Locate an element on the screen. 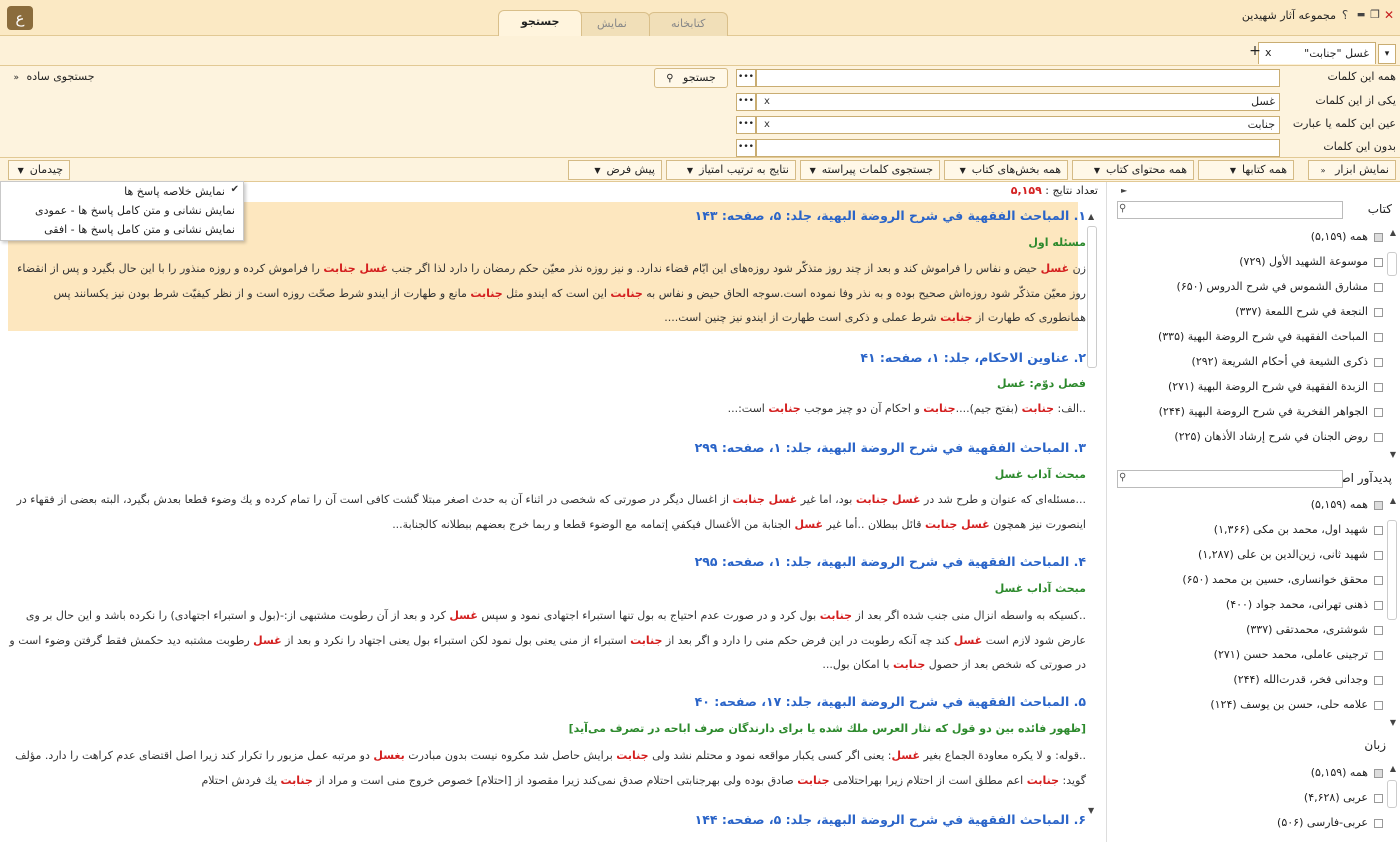 This screenshot has height=842, width=1400. close-button: ✕ is located at coordinates (1389, 15).